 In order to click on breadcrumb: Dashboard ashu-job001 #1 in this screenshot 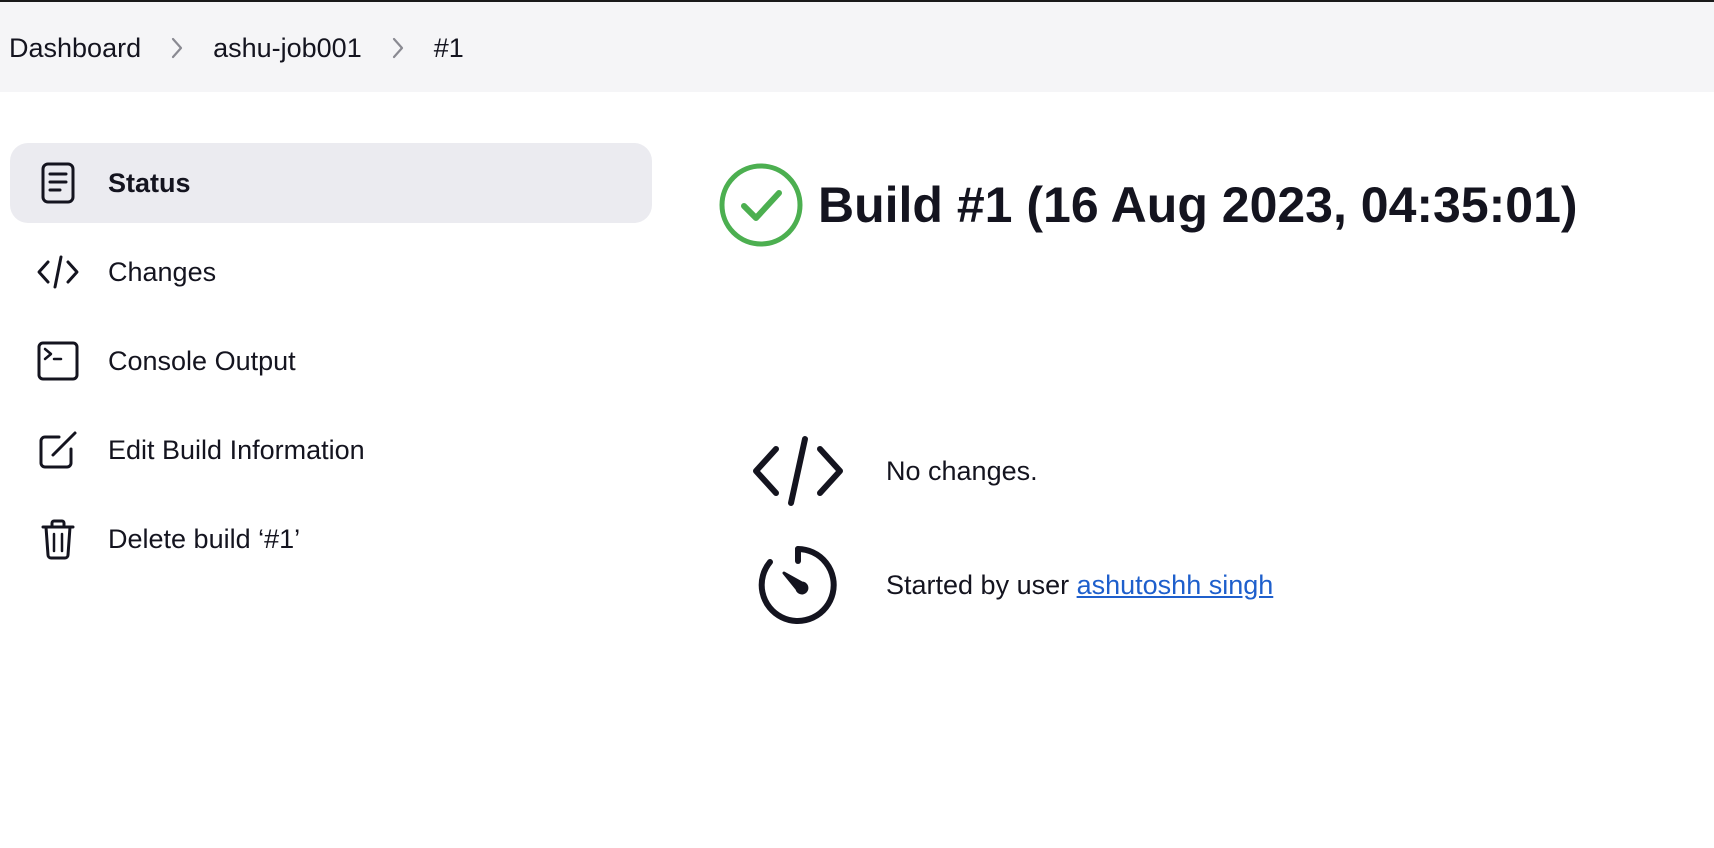, I will do `click(236, 48)`.